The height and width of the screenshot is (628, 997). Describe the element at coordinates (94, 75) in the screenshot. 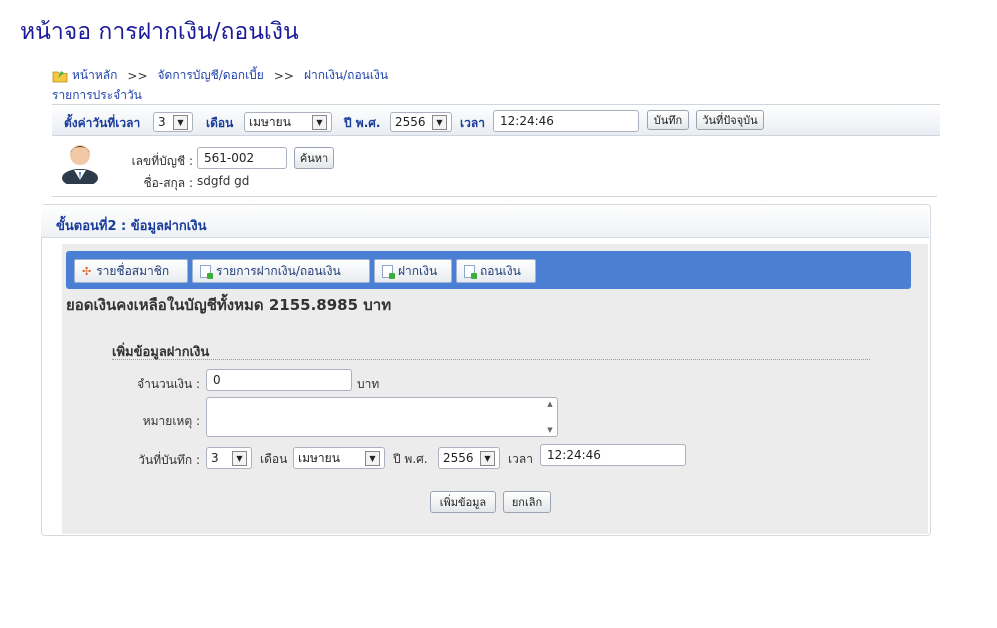

I see `breadcrumb-home: หน้าหลัก` at that location.